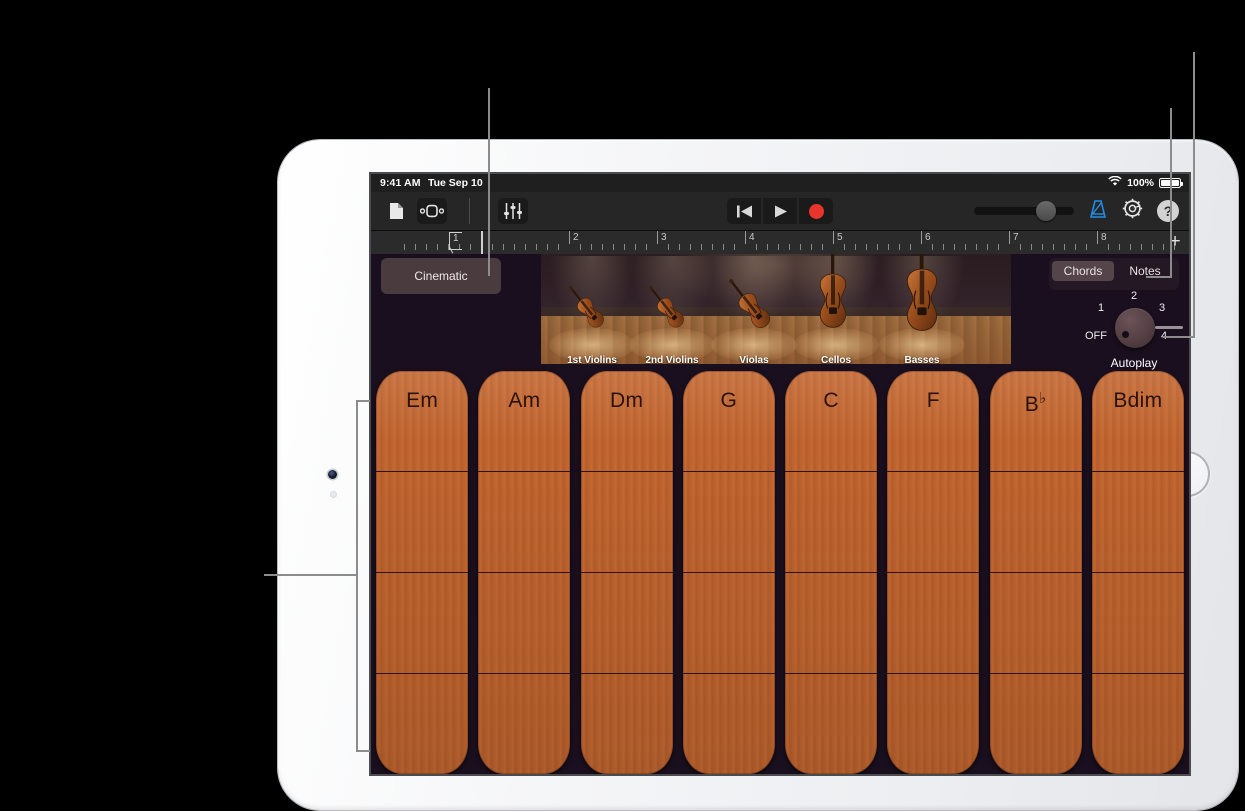 The width and height of the screenshot is (1245, 811). I want to click on stage-section-label: Cellos, so click(836, 359).